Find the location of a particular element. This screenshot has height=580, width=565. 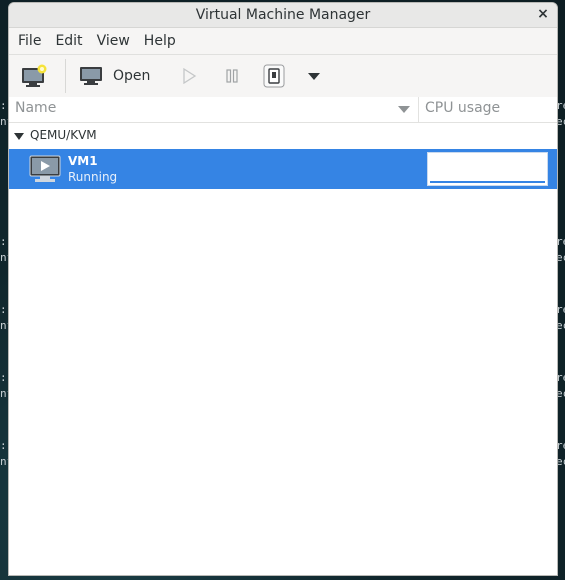

play-icon is located at coordinates (190, 76).